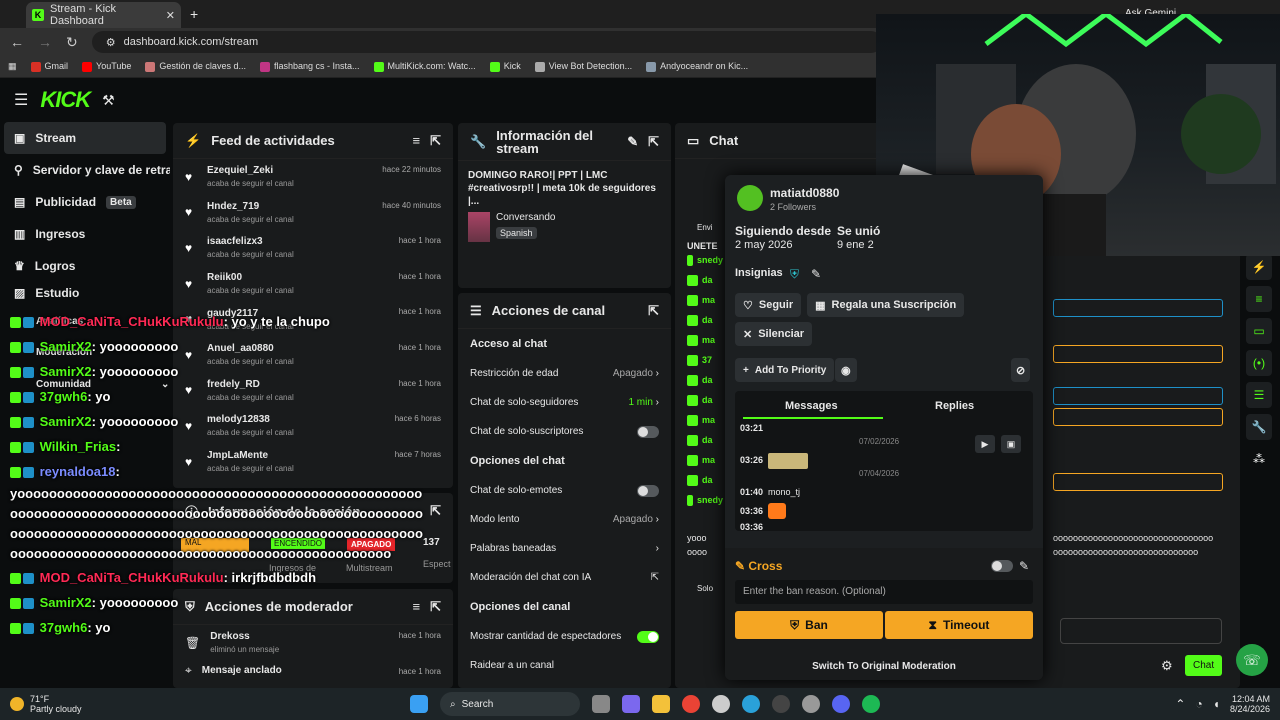  What do you see at coordinates (106, 66) in the screenshot?
I see `bookmark-youtube: YouTube` at bounding box center [106, 66].